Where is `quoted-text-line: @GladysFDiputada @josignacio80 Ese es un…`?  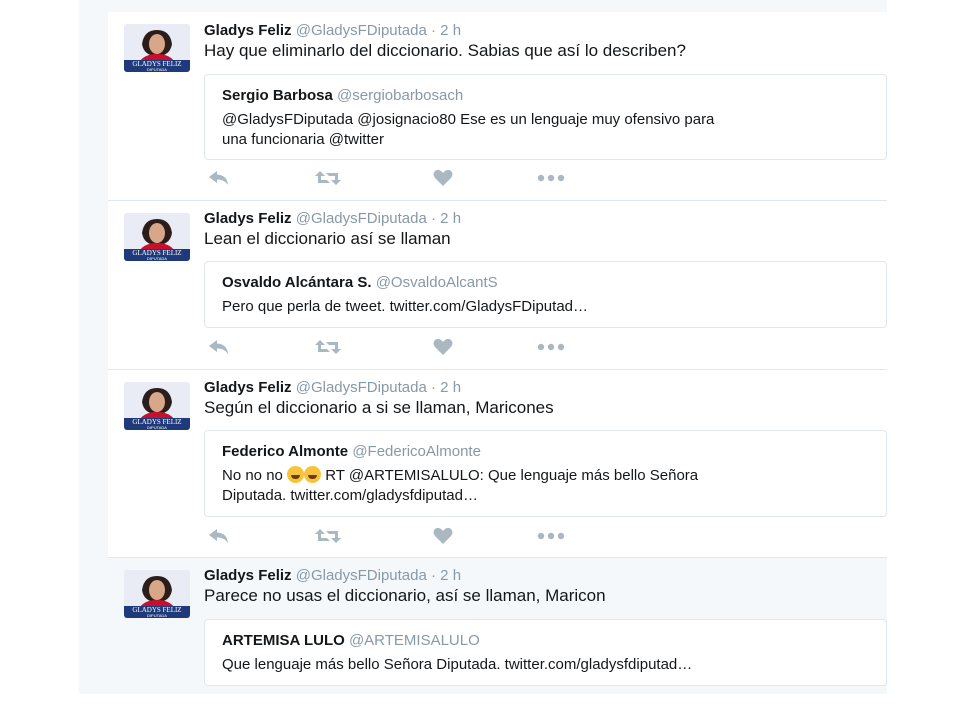 quoted-text-line: @GladysFDiputada @josignacio80 Ese es un… is located at coordinates (468, 119).